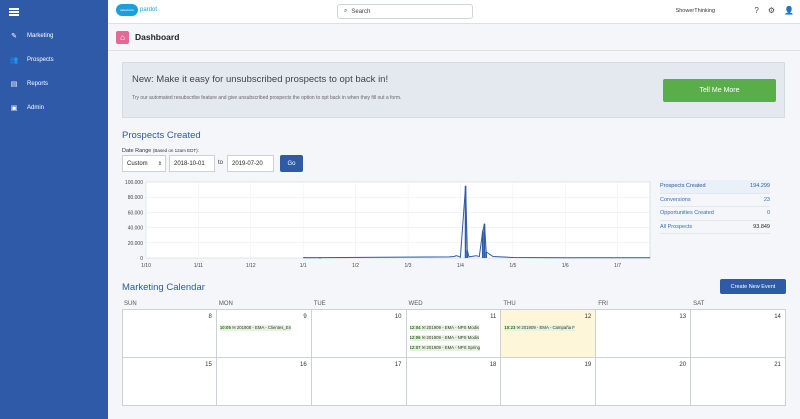  What do you see at coordinates (493, 365) in the screenshot?
I see `day-number: 18` at bounding box center [493, 365].